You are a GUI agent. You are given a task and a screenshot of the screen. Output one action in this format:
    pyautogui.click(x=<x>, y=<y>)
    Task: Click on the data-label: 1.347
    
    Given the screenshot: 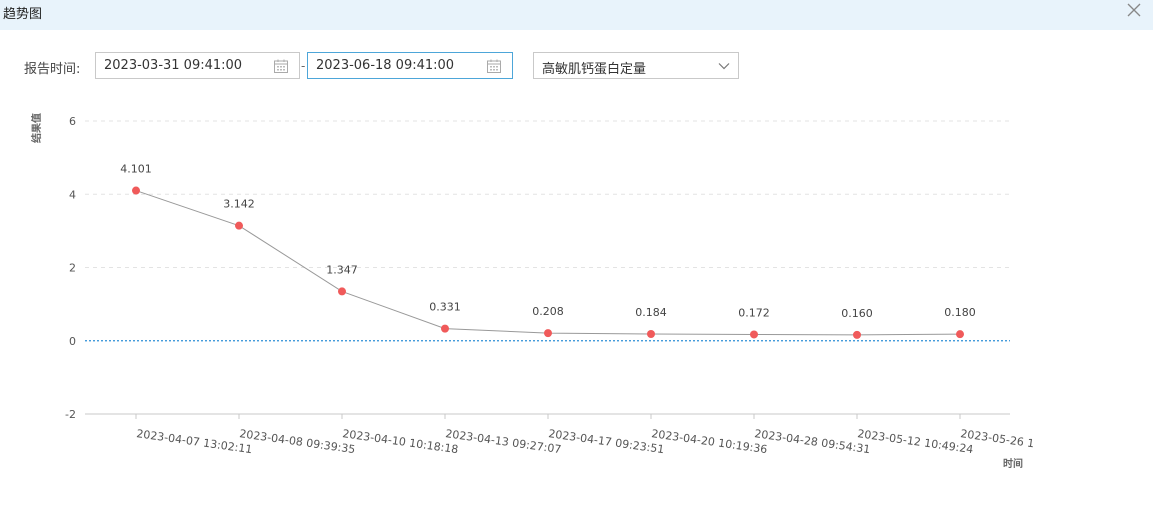 What is the action you would take?
    pyautogui.click(x=342, y=269)
    